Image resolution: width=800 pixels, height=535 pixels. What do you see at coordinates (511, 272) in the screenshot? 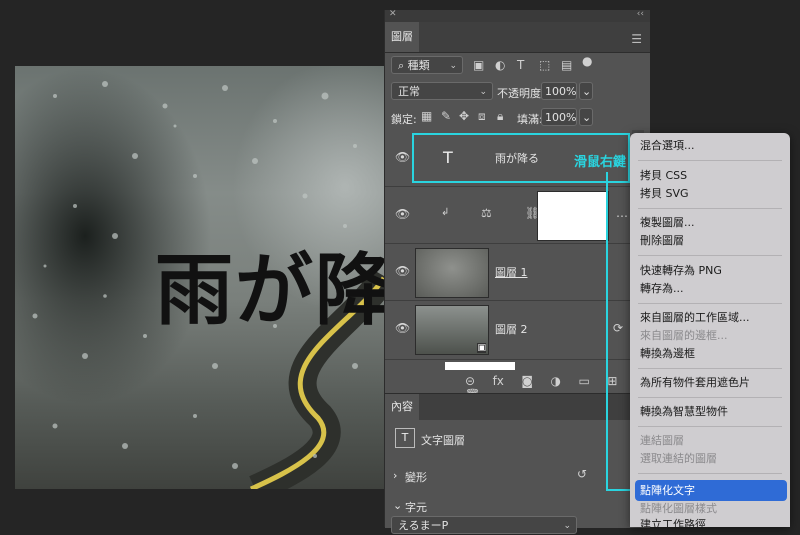
I see `layer-name: 圖層 1` at bounding box center [511, 272].